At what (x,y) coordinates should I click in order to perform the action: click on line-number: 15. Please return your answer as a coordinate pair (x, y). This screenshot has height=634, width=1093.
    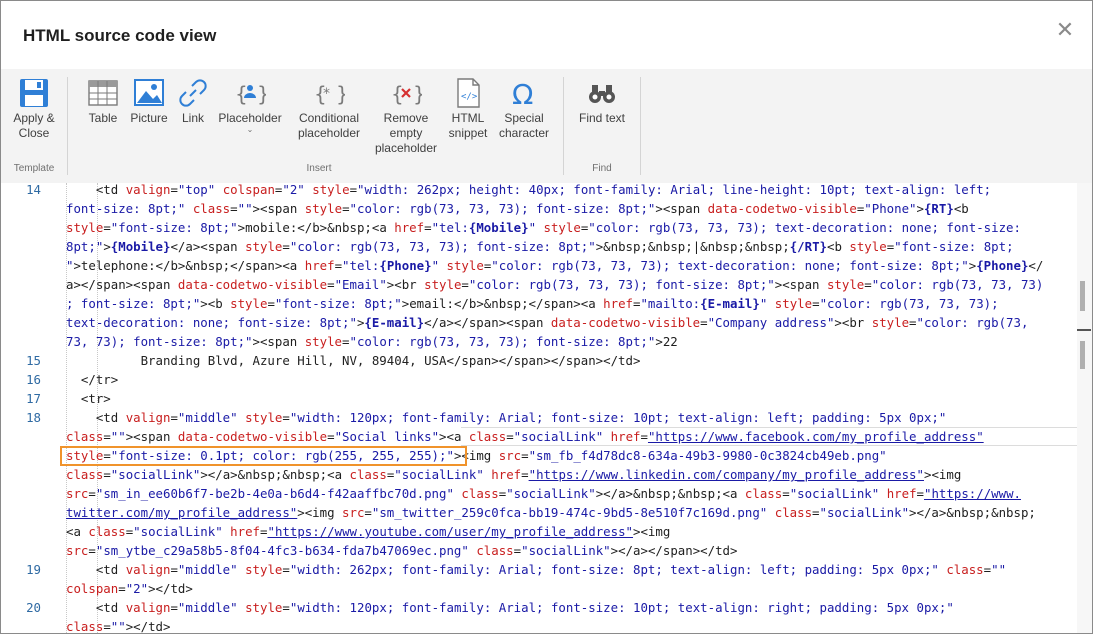
    Looking at the image, I should click on (33, 360).